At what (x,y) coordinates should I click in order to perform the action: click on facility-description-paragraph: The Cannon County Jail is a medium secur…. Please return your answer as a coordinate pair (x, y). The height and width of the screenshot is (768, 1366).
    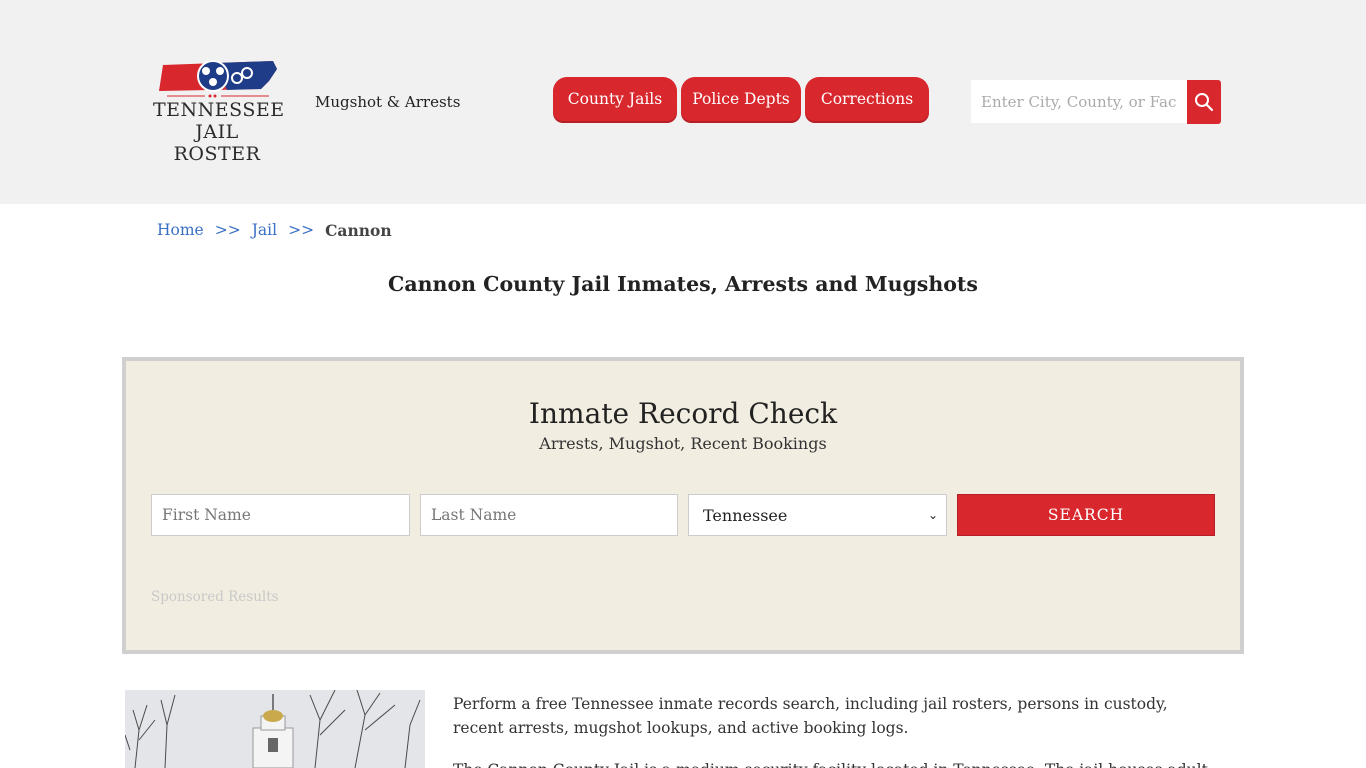
    Looking at the image, I should click on (838, 763).